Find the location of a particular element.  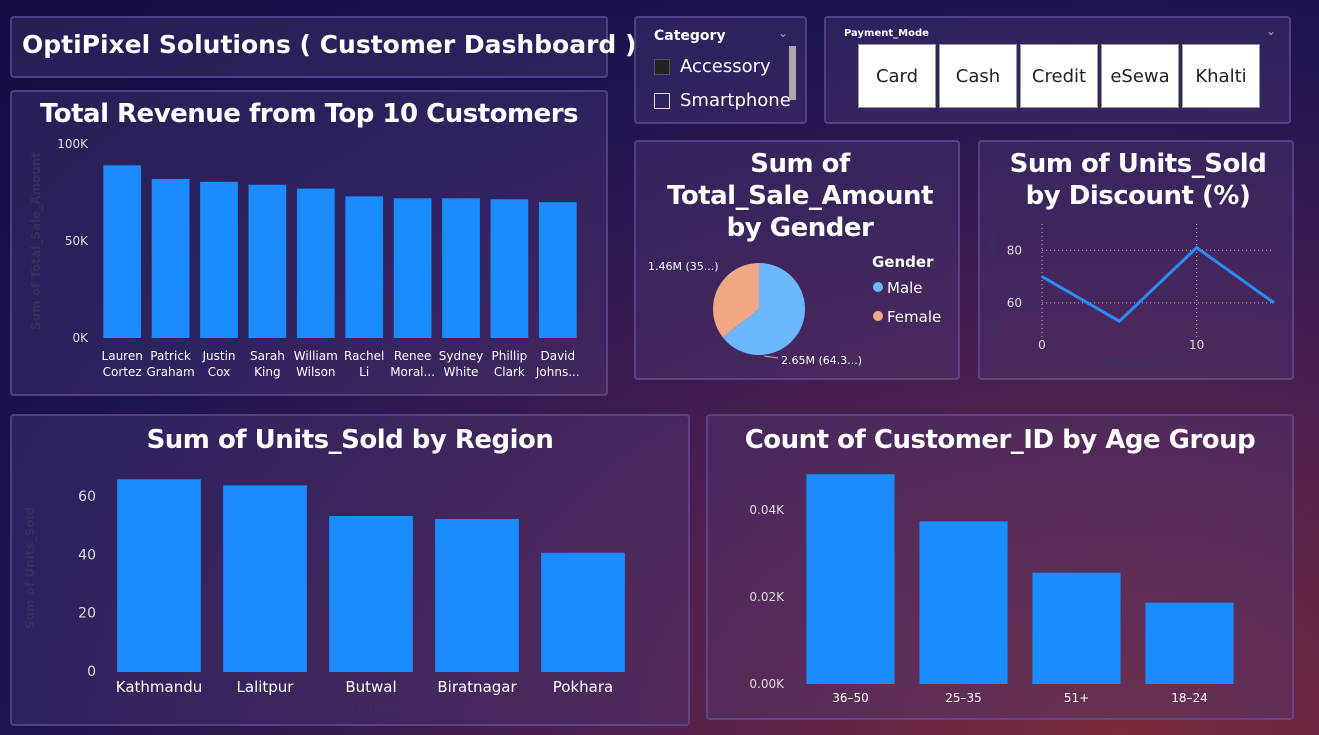

x-tick-label: Phillip is located at coordinates (510, 356).